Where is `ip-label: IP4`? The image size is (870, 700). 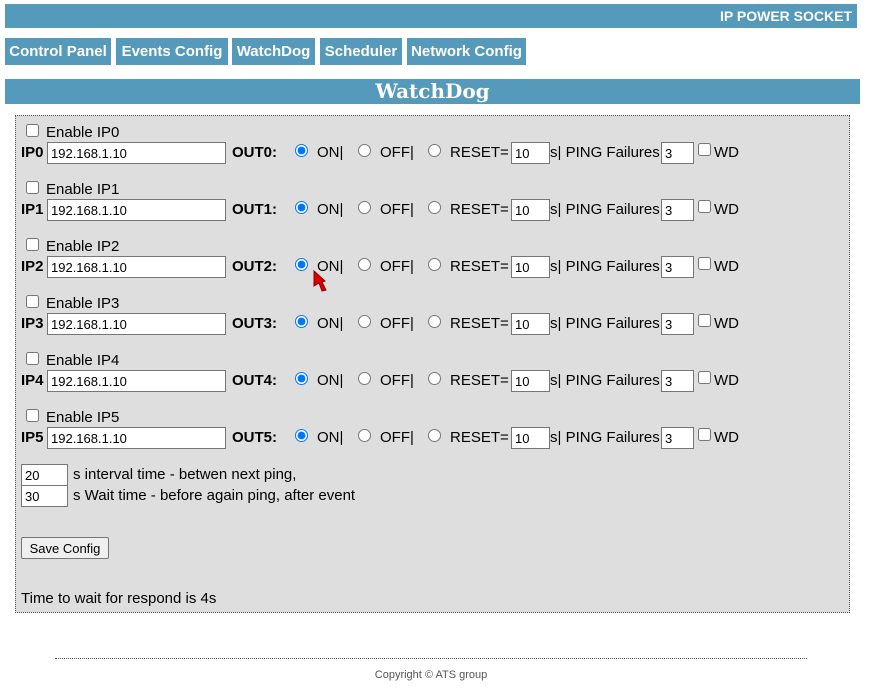 ip-label: IP4 is located at coordinates (32, 380).